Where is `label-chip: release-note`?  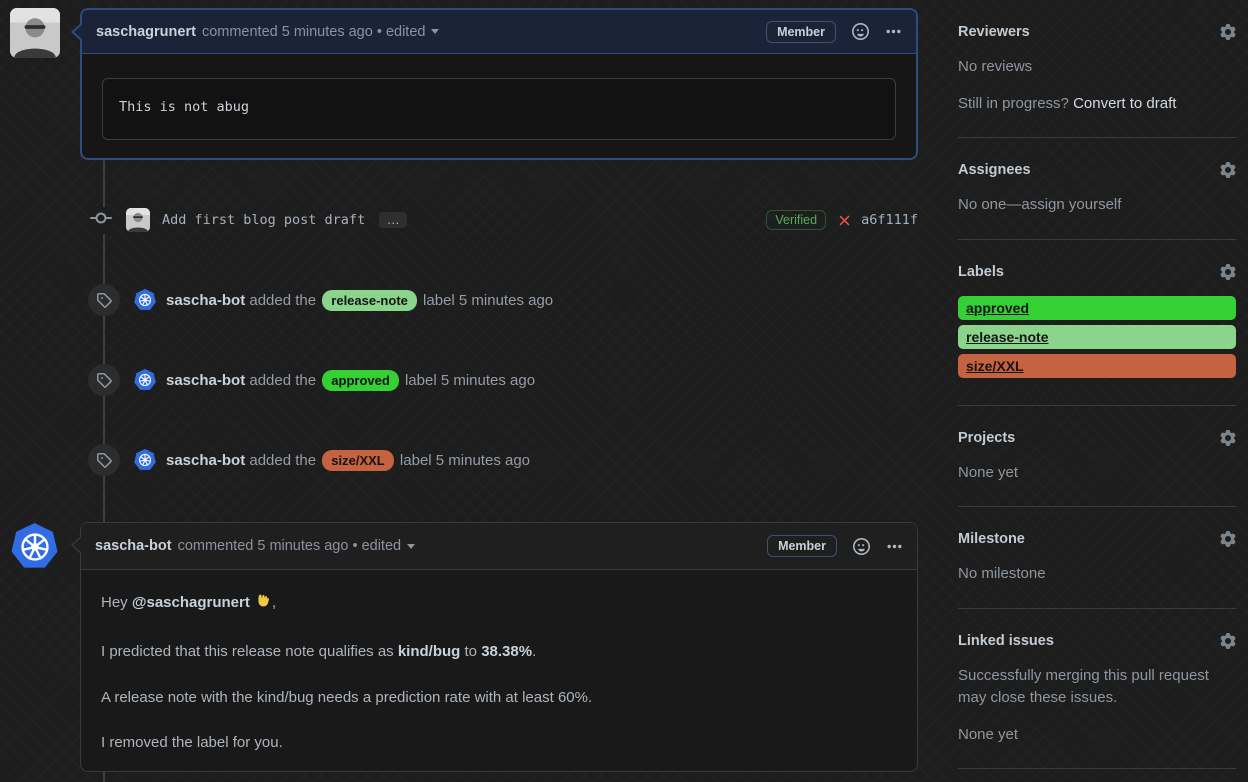
label-chip: release-note is located at coordinates (369, 300).